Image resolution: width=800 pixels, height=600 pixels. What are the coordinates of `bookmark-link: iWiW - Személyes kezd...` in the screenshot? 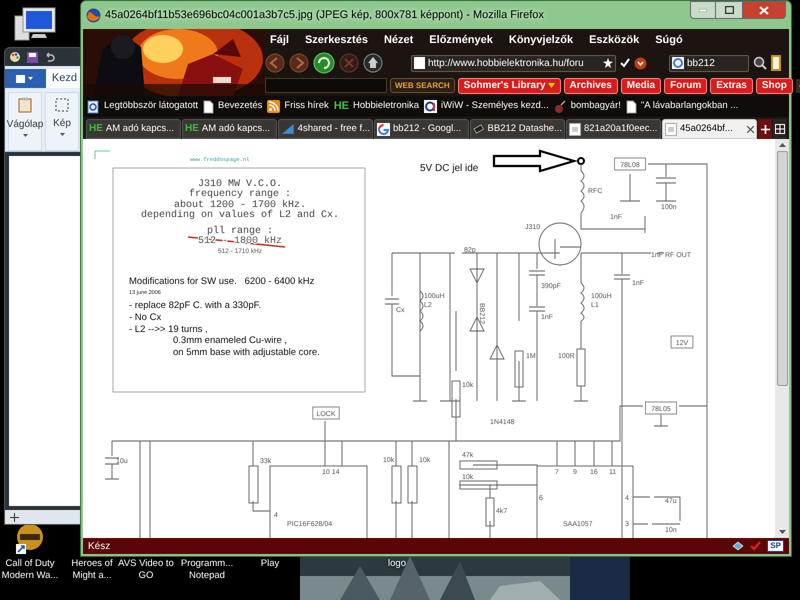 It's located at (495, 106).